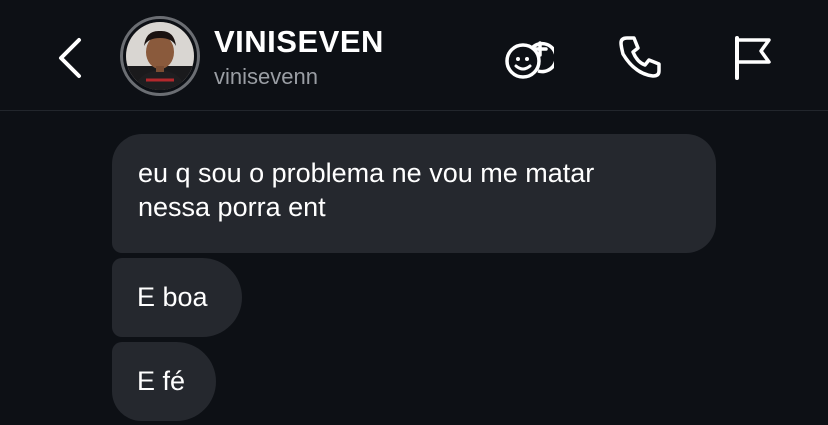  Describe the element at coordinates (299, 41) in the screenshot. I see `chat-title: VINISEVEN` at that location.